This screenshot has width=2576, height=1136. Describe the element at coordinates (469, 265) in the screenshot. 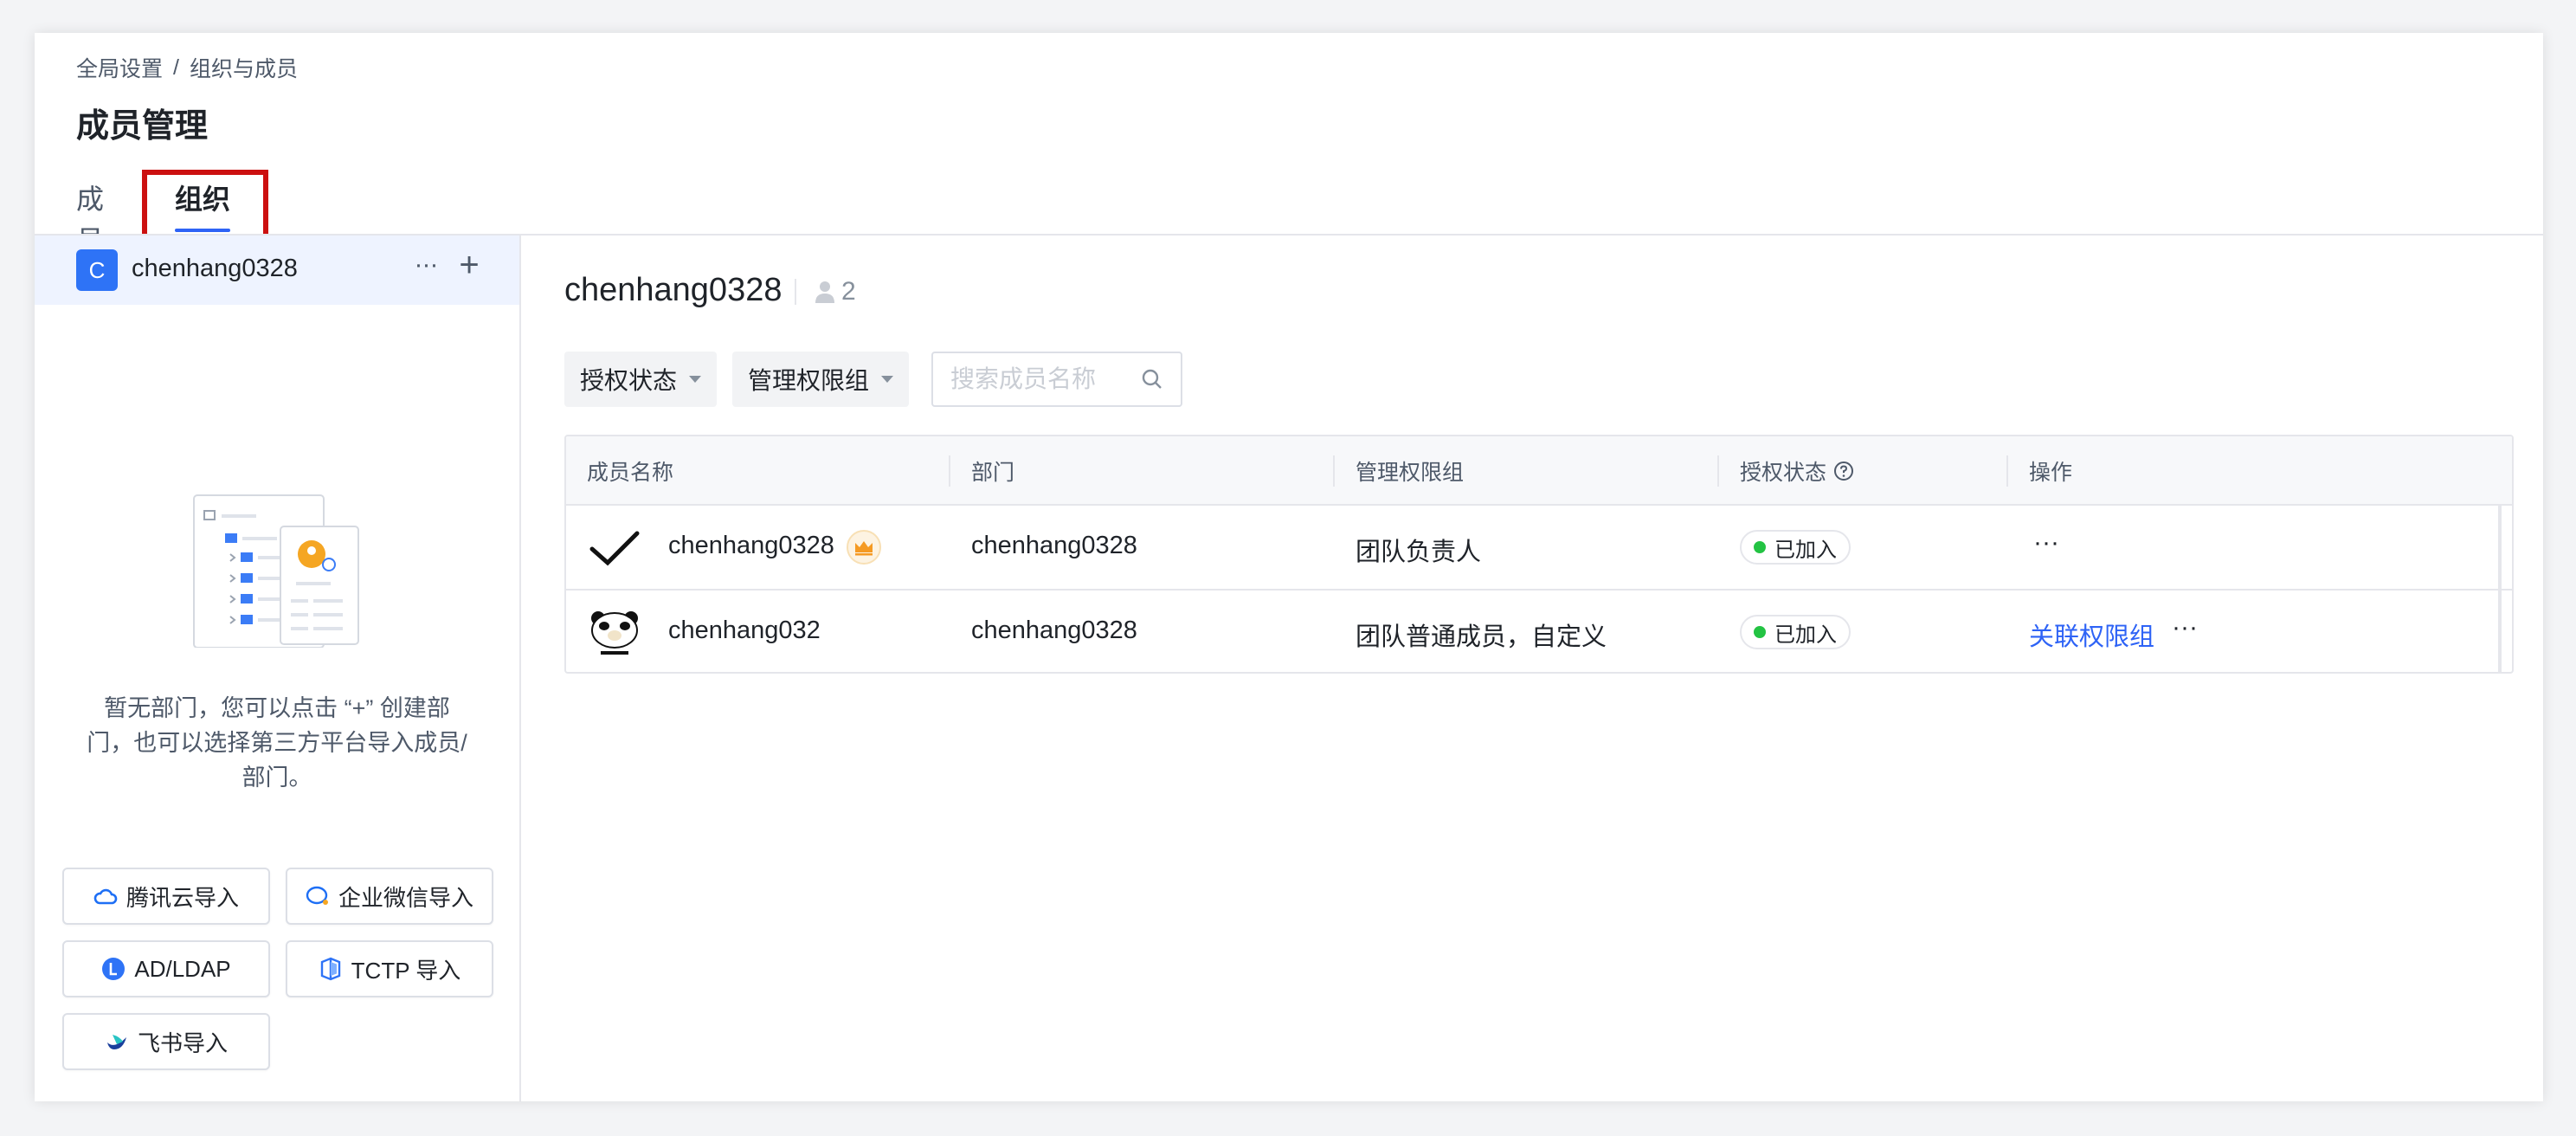

I see `add-department-button: +` at that location.